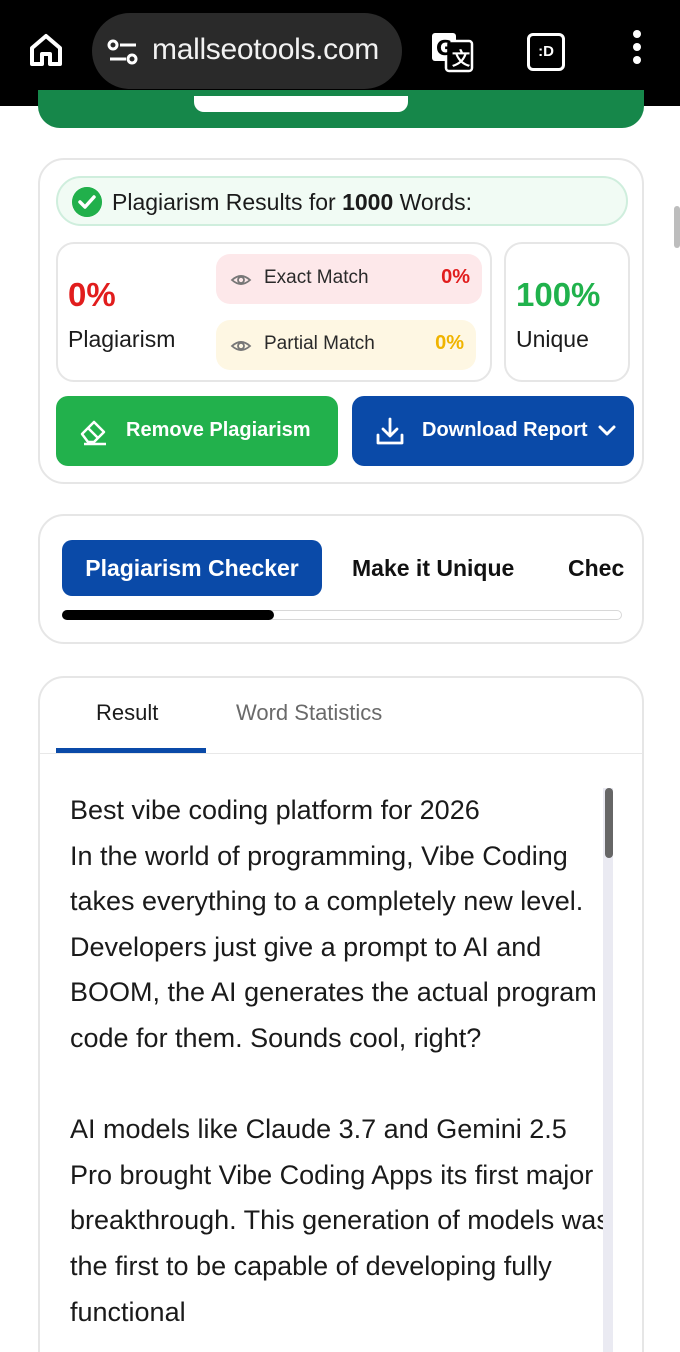 Image resolution: width=680 pixels, height=1352 pixels. Describe the element at coordinates (368, 202) in the screenshot. I see `word-count: 1000` at that location.